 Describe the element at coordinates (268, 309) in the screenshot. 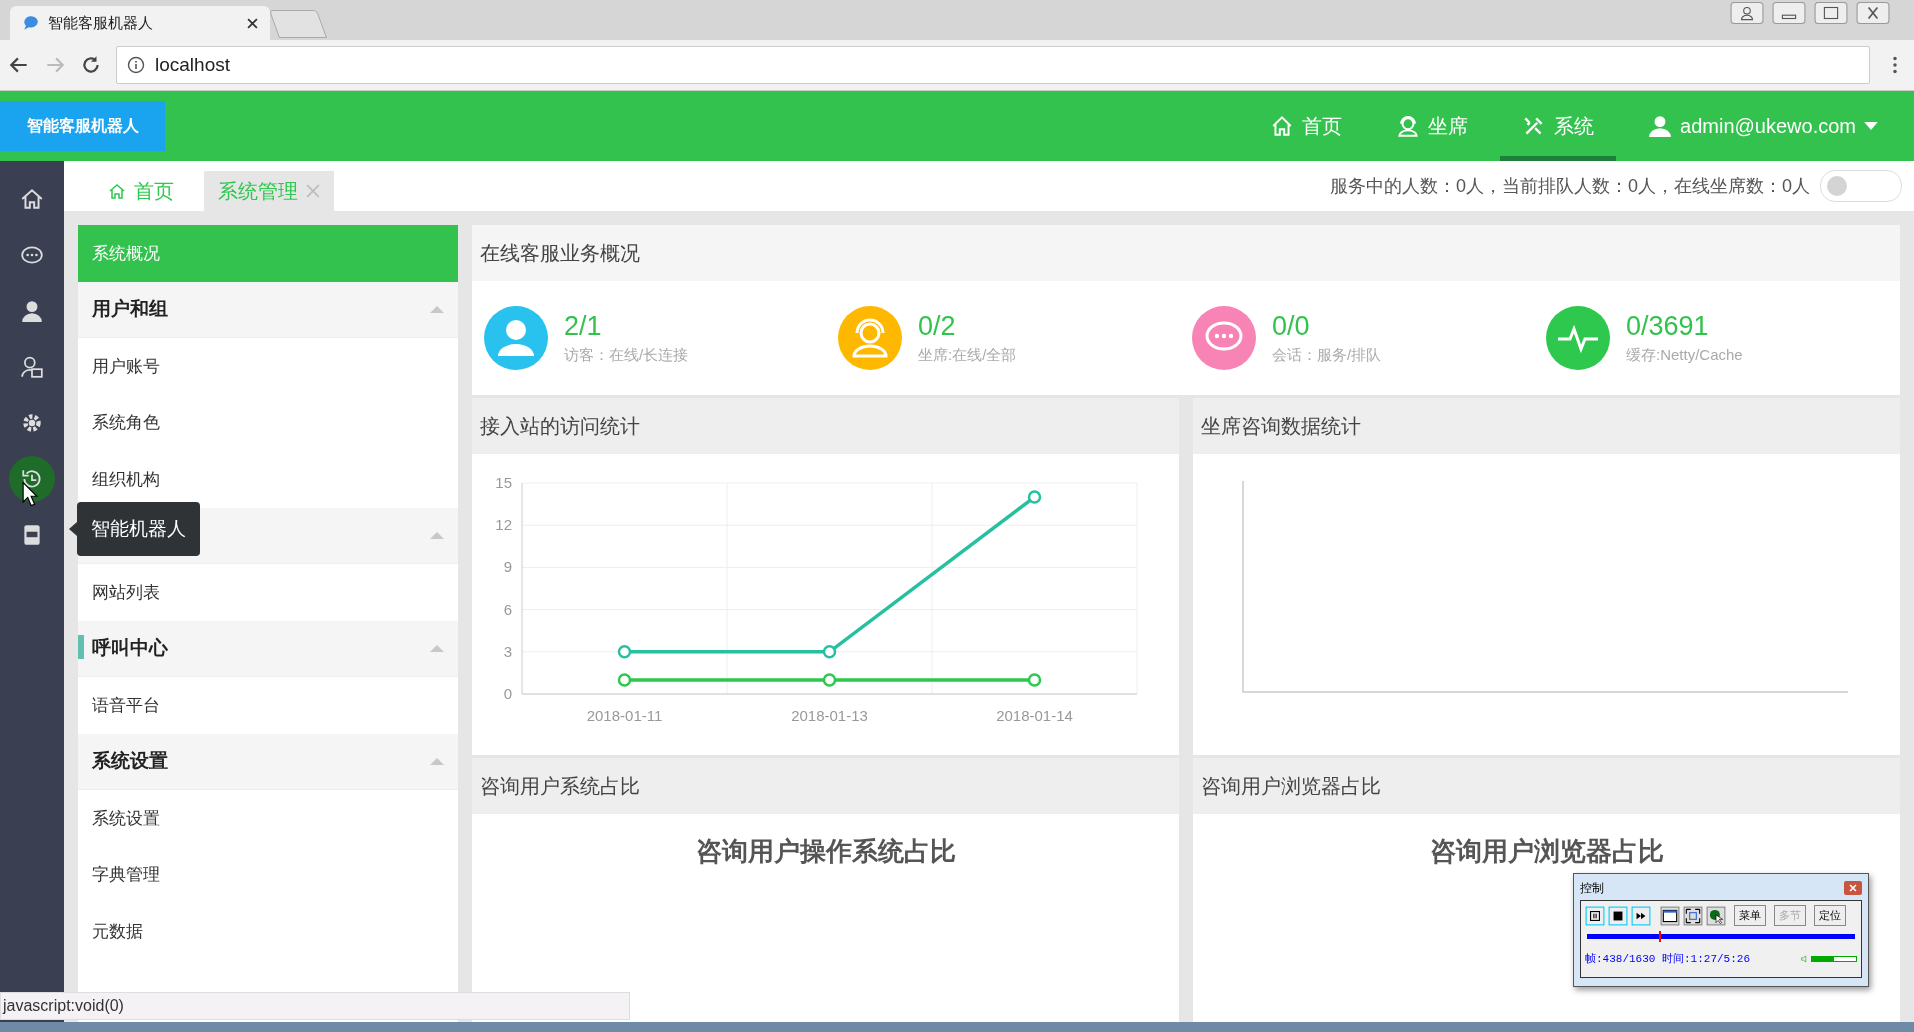

I see `menu-group-header: 用户和组` at that location.